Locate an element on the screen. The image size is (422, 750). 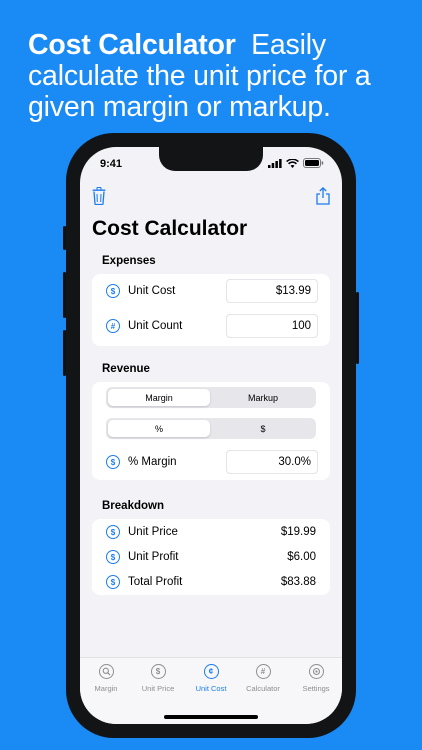
status-icons is located at coordinates (296, 163).